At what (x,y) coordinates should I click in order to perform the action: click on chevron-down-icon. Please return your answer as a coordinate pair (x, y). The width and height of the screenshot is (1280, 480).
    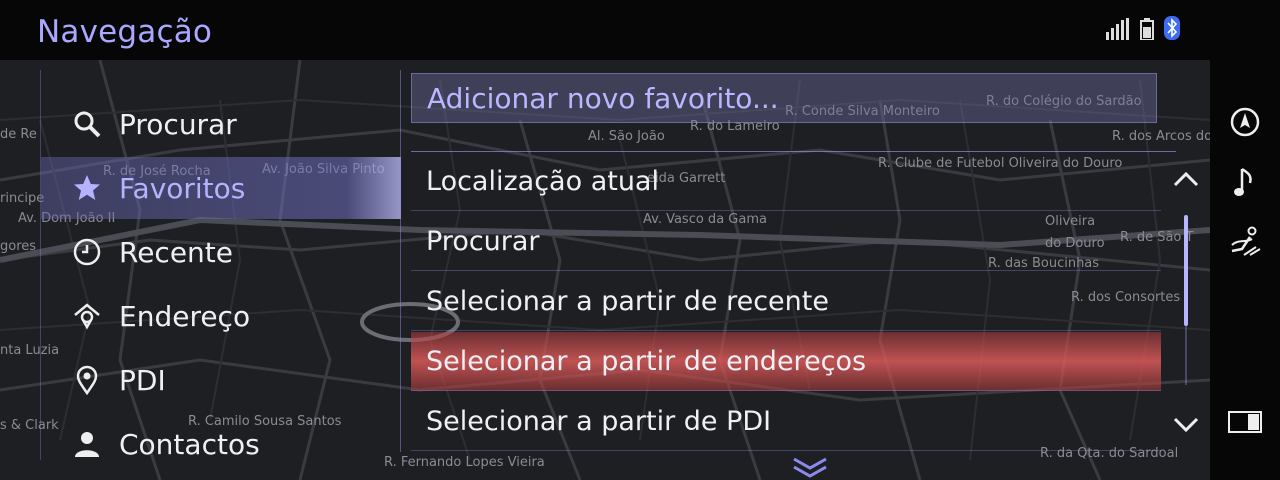
    Looking at the image, I should click on (1186, 425).